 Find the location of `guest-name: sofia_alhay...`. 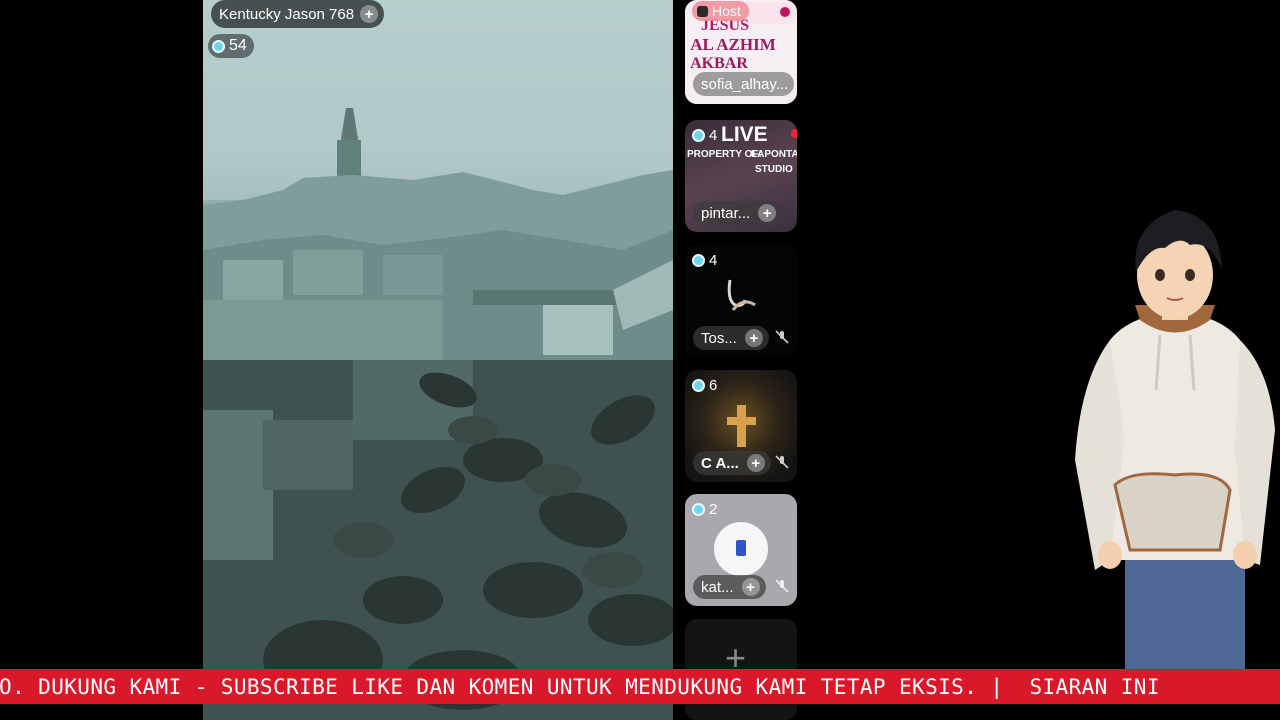

guest-name: sofia_alhay... is located at coordinates (745, 84).